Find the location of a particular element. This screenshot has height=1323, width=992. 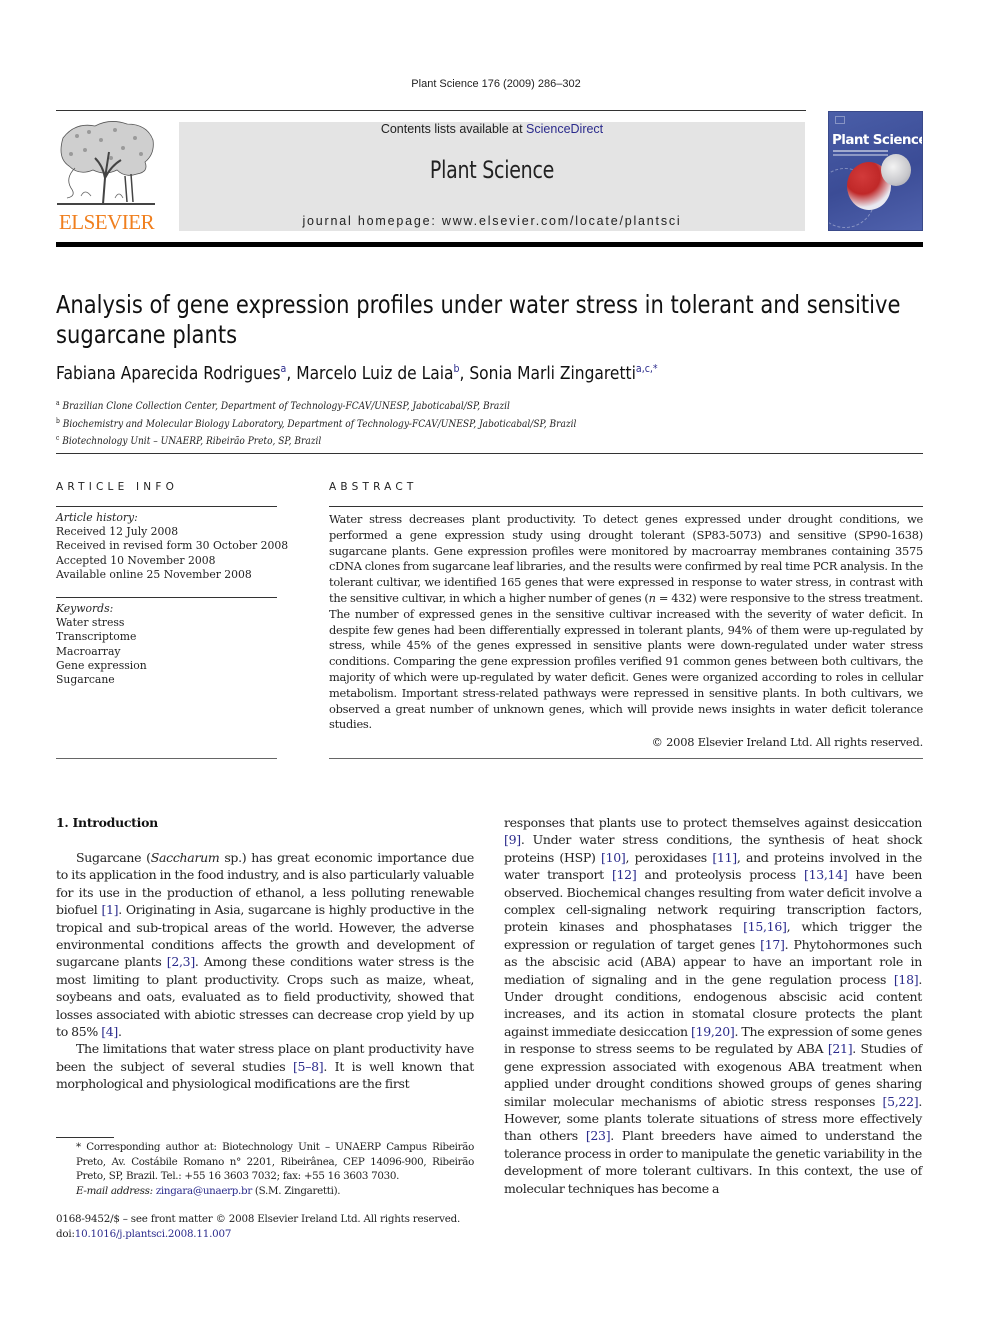

abstract-bottom-rule is located at coordinates (626, 758).